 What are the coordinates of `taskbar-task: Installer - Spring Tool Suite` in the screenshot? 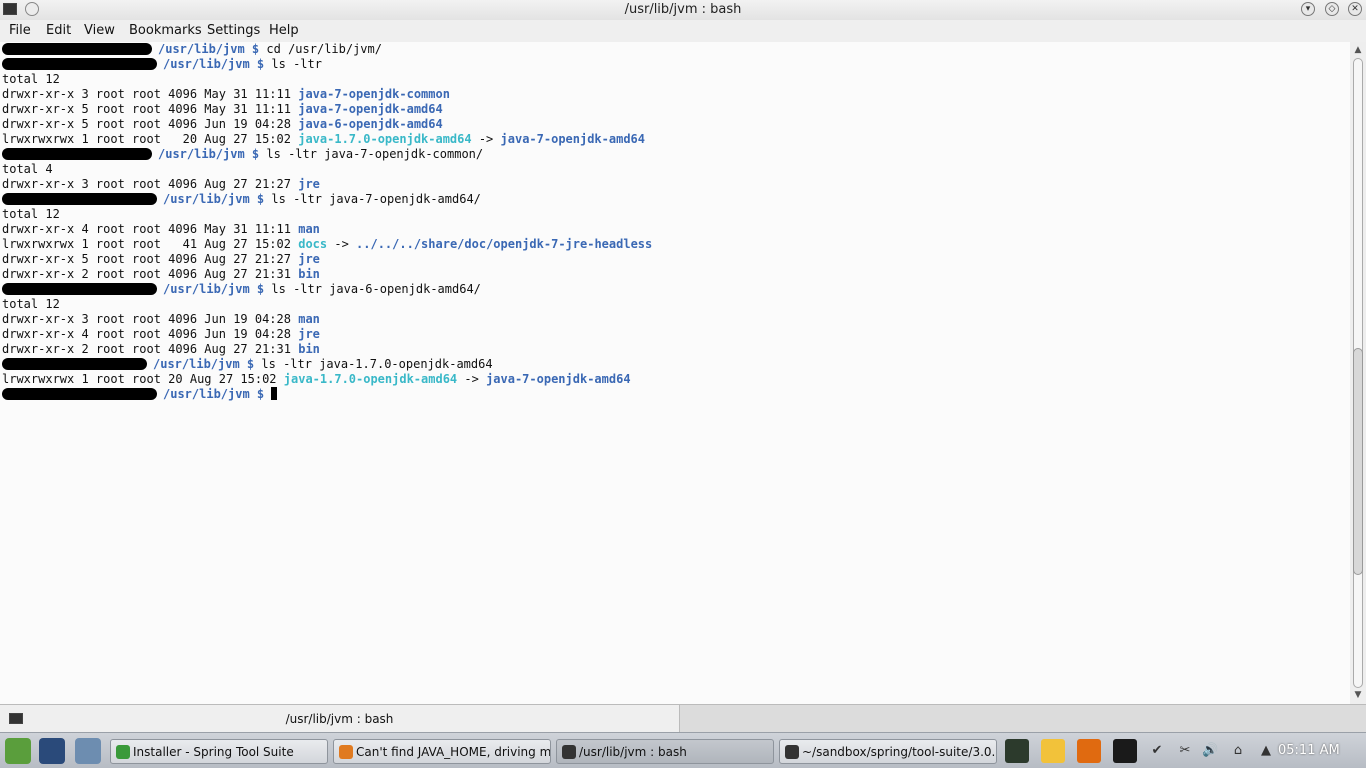 It's located at (219, 751).